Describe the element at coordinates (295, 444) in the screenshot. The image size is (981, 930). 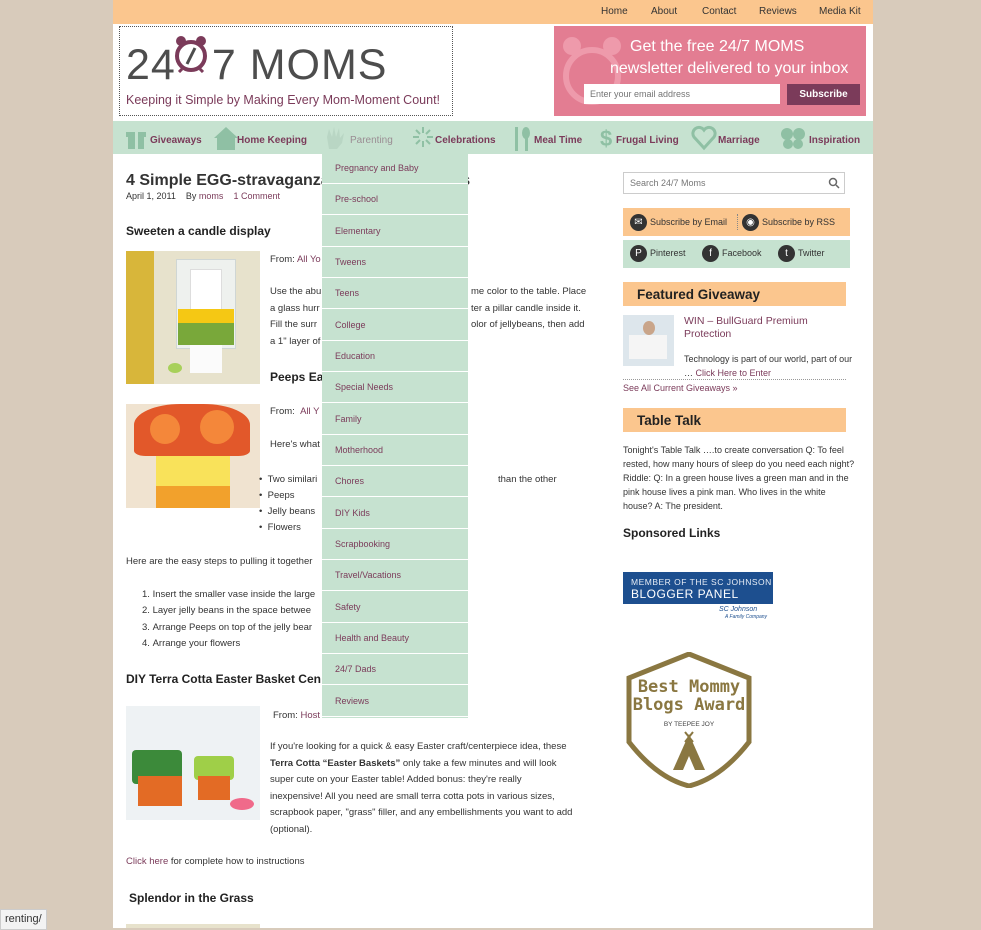
I see `text-line: Here's what` at that location.